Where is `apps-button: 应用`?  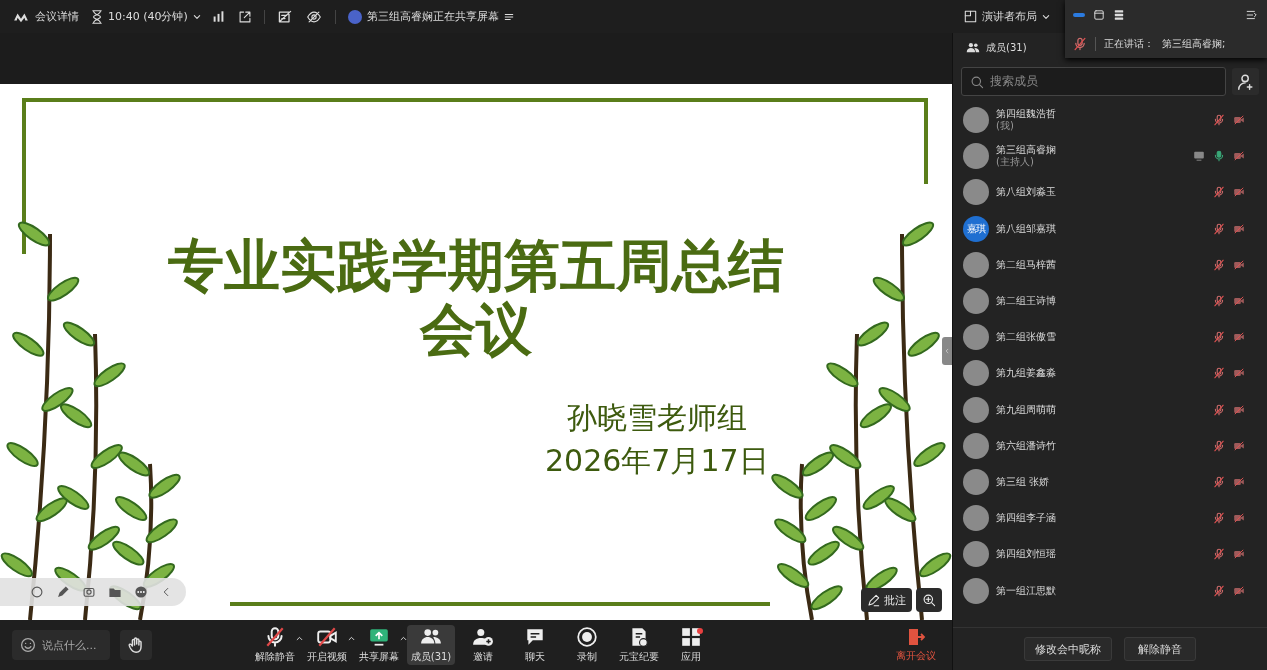 apps-button: 应用 is located at coordinates (691, 645).